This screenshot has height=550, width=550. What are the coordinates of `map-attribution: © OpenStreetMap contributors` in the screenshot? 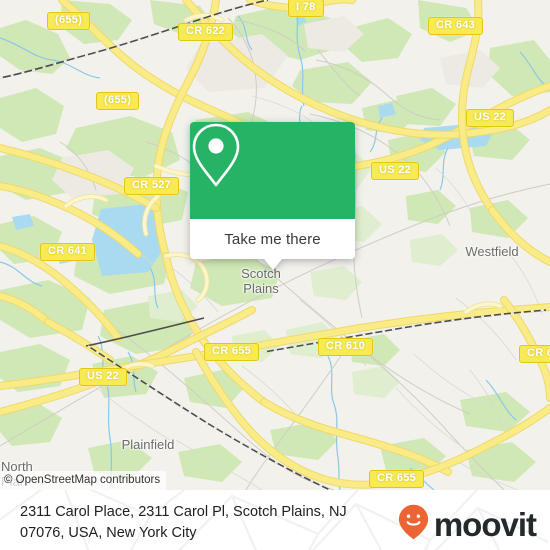 It's located at (83, 480).